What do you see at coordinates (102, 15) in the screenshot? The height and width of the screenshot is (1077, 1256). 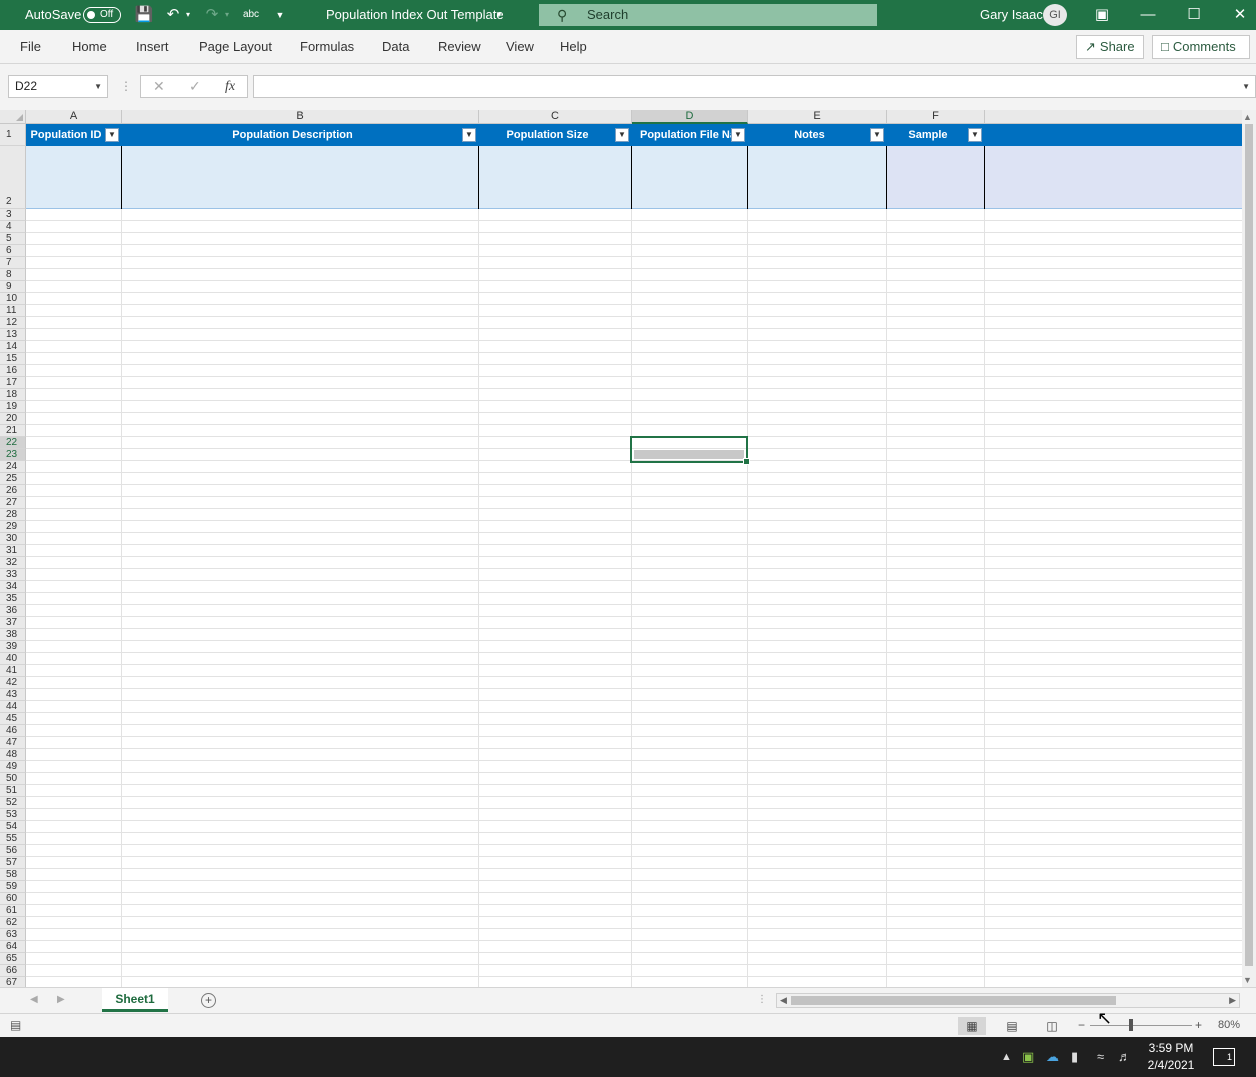 I see `autosave-toggle: Off` at bounding box center [102, 15].